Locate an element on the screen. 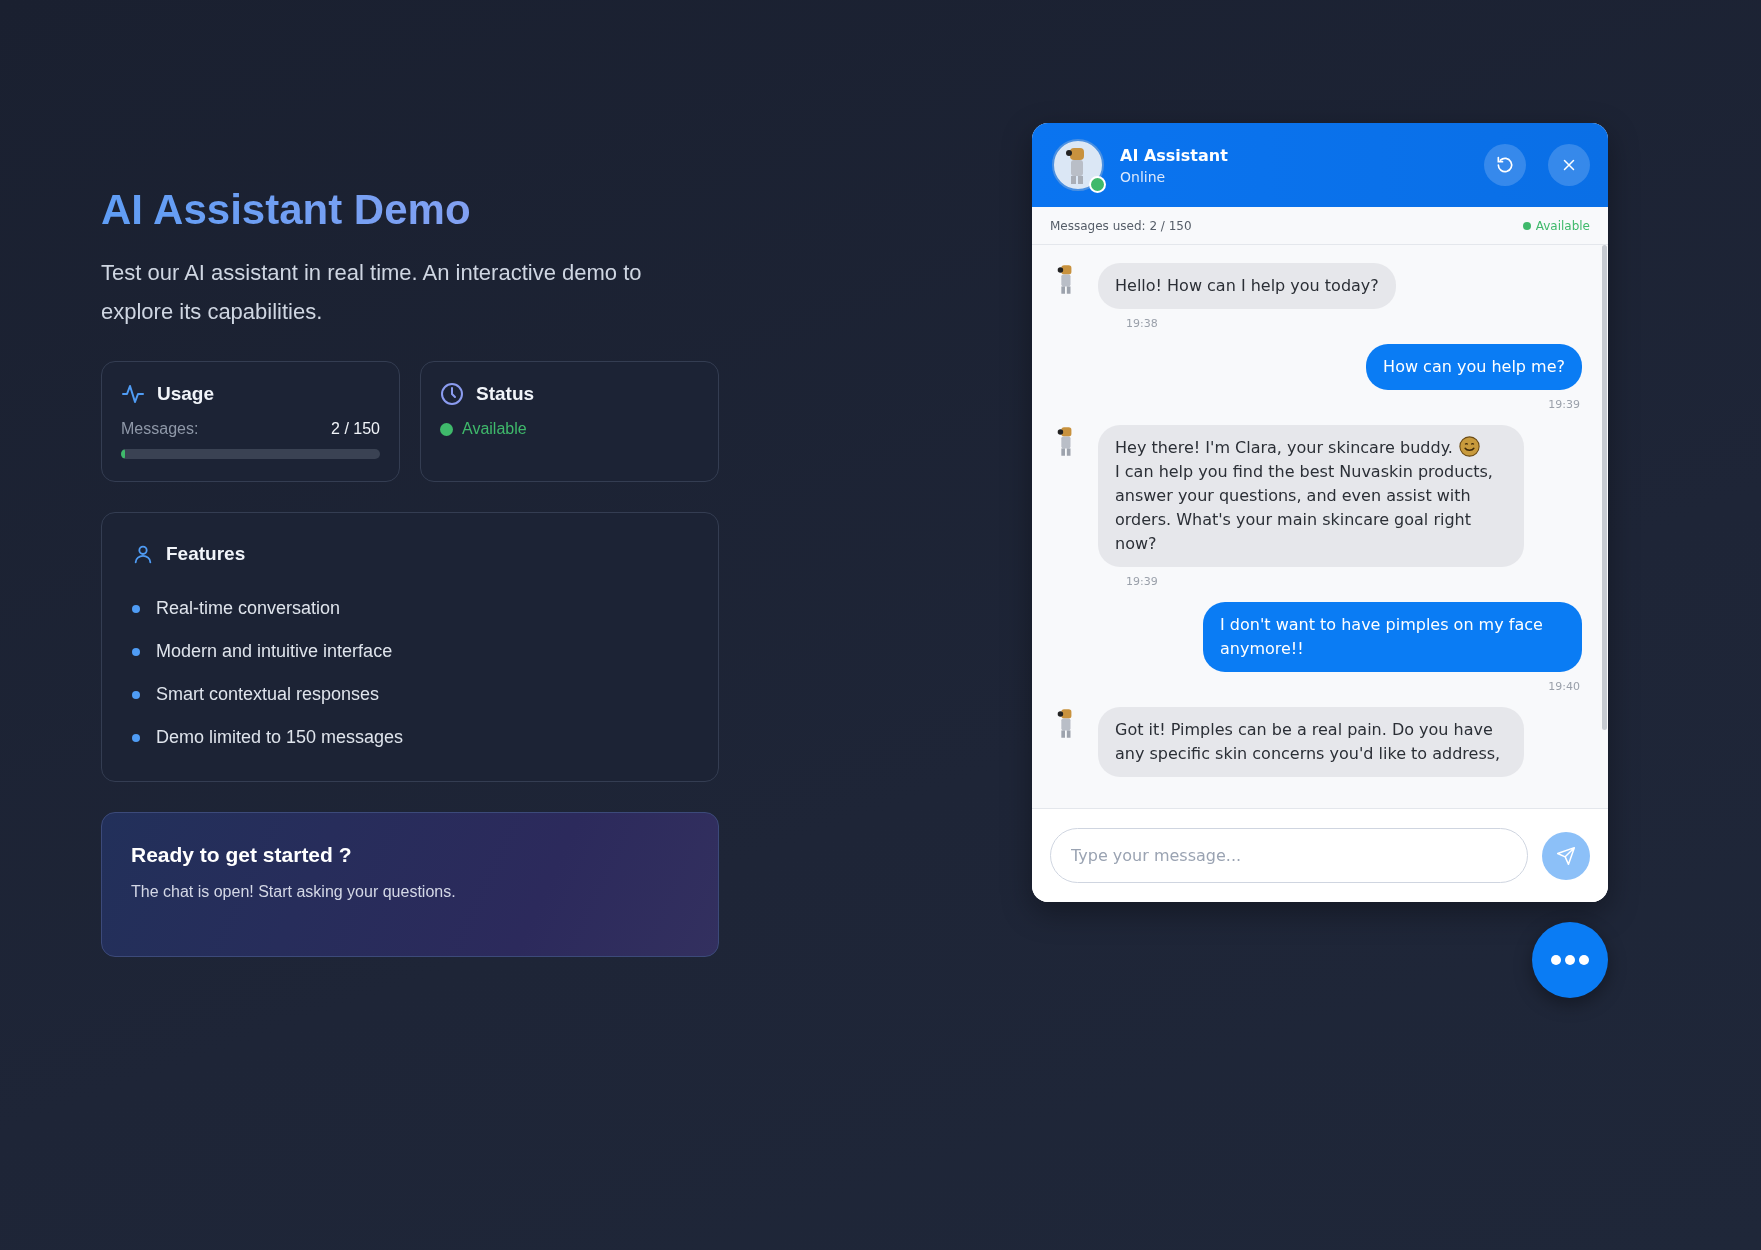 The width and height of the screenshot is (1761, 1250). chat-status: Online is located at coordinates (1143, 176).